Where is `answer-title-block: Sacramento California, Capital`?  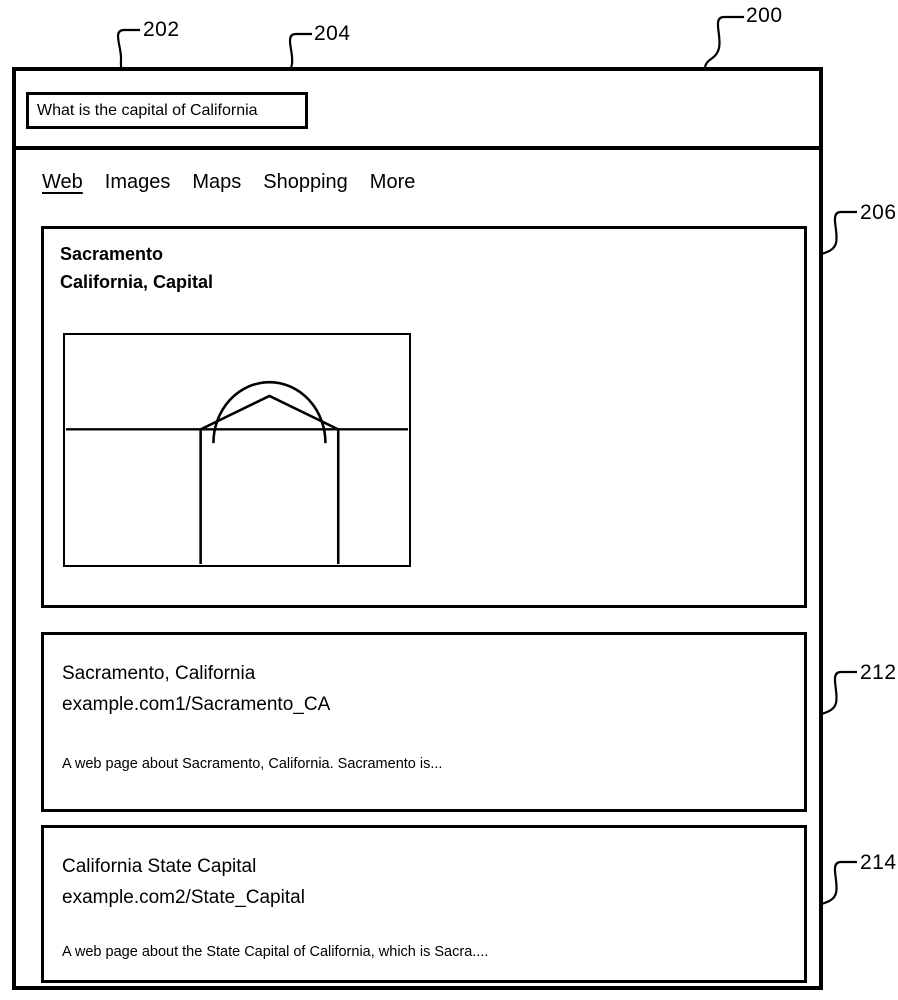 answer-title-block: Sacramento California, Capital is located at coordinates (136, 269).